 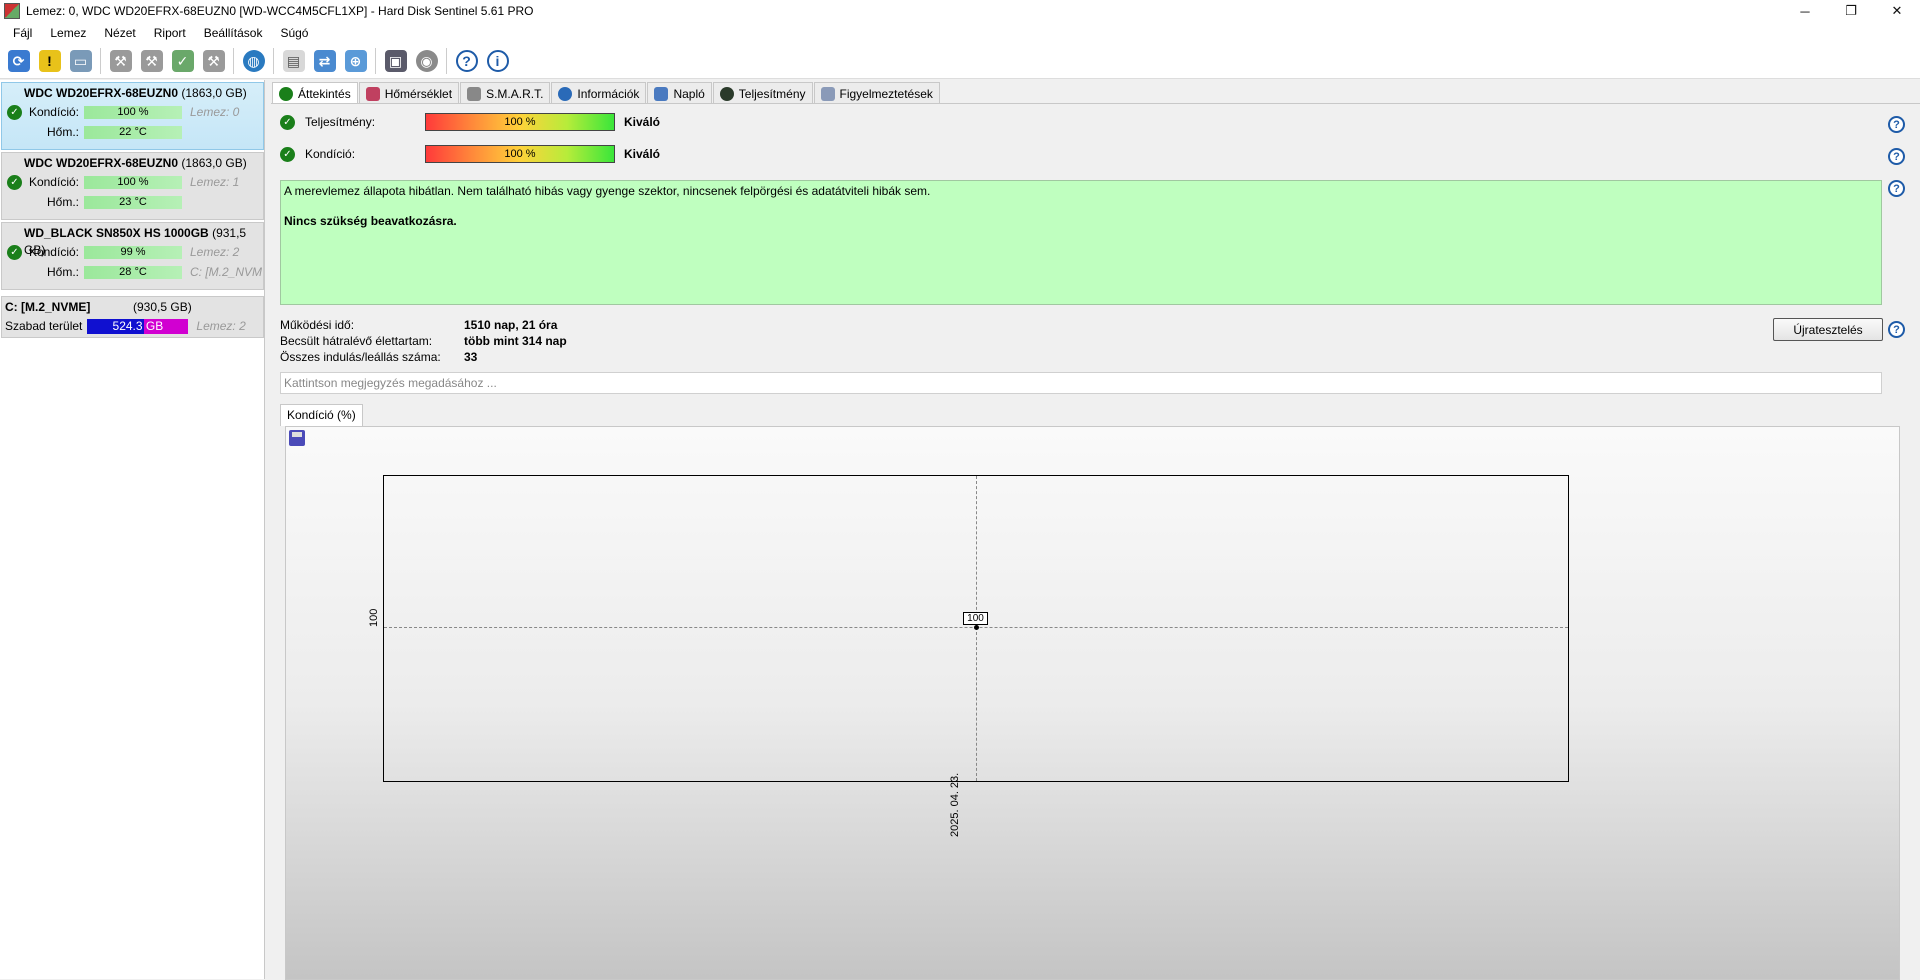 I want to click on tab-label: Információk, so click(x=608, y=93).